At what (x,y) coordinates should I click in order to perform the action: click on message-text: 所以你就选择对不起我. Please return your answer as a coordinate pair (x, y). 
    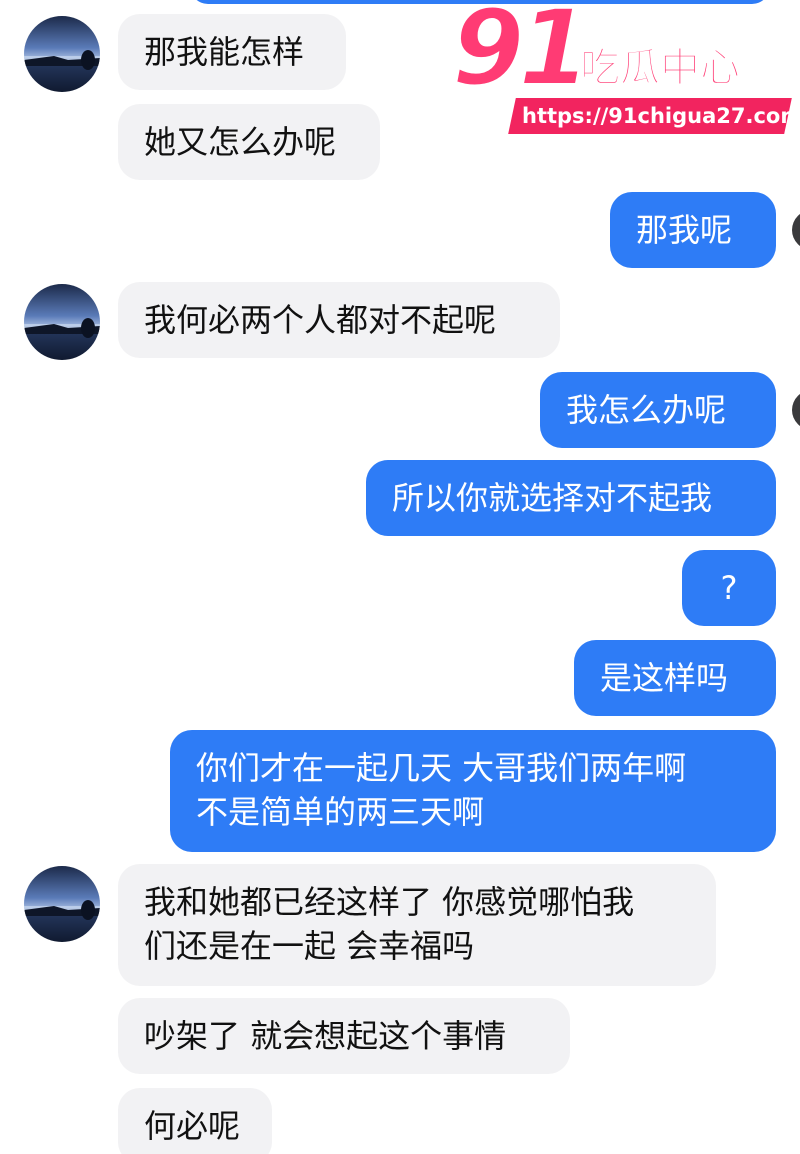
    Looking at the image, I should click on (552, 498).